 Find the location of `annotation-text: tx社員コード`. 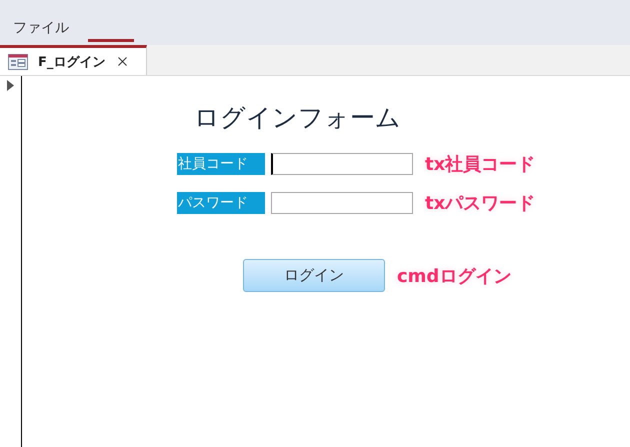

annotation-text: tx社員コード is located at coordinates (480, 164).